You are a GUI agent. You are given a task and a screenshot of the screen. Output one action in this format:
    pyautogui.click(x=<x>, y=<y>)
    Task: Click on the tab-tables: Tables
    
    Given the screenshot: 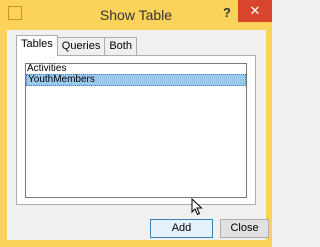 What is the action you would take?
    pyautogui.click(x=37, y=45)
    